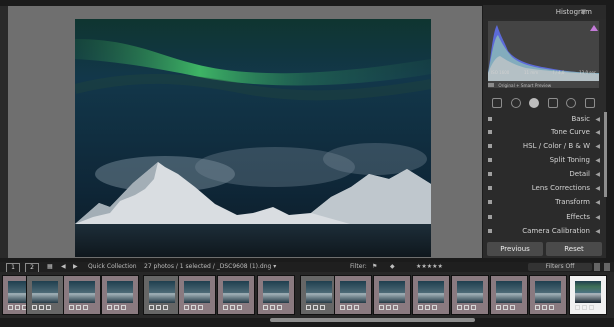 The width and height of the screenshot is (614, 327). I want to click on rating-filter-icon: ★★★★★, so click(429, 267).